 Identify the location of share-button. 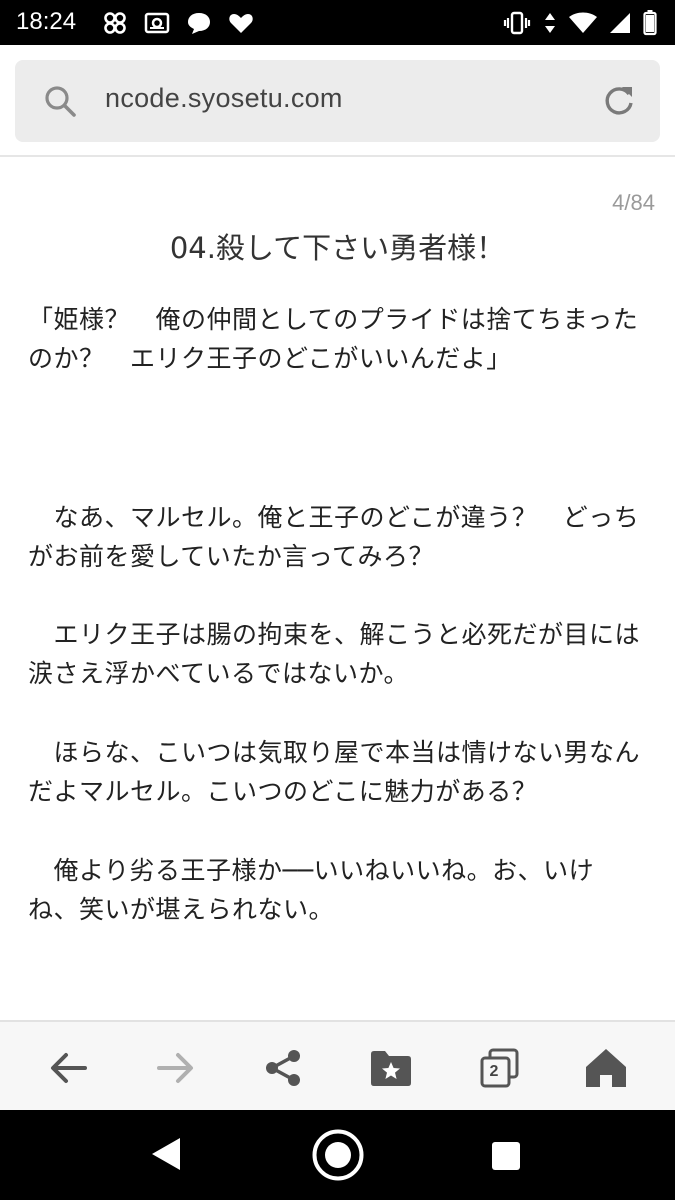
(283, 1068).